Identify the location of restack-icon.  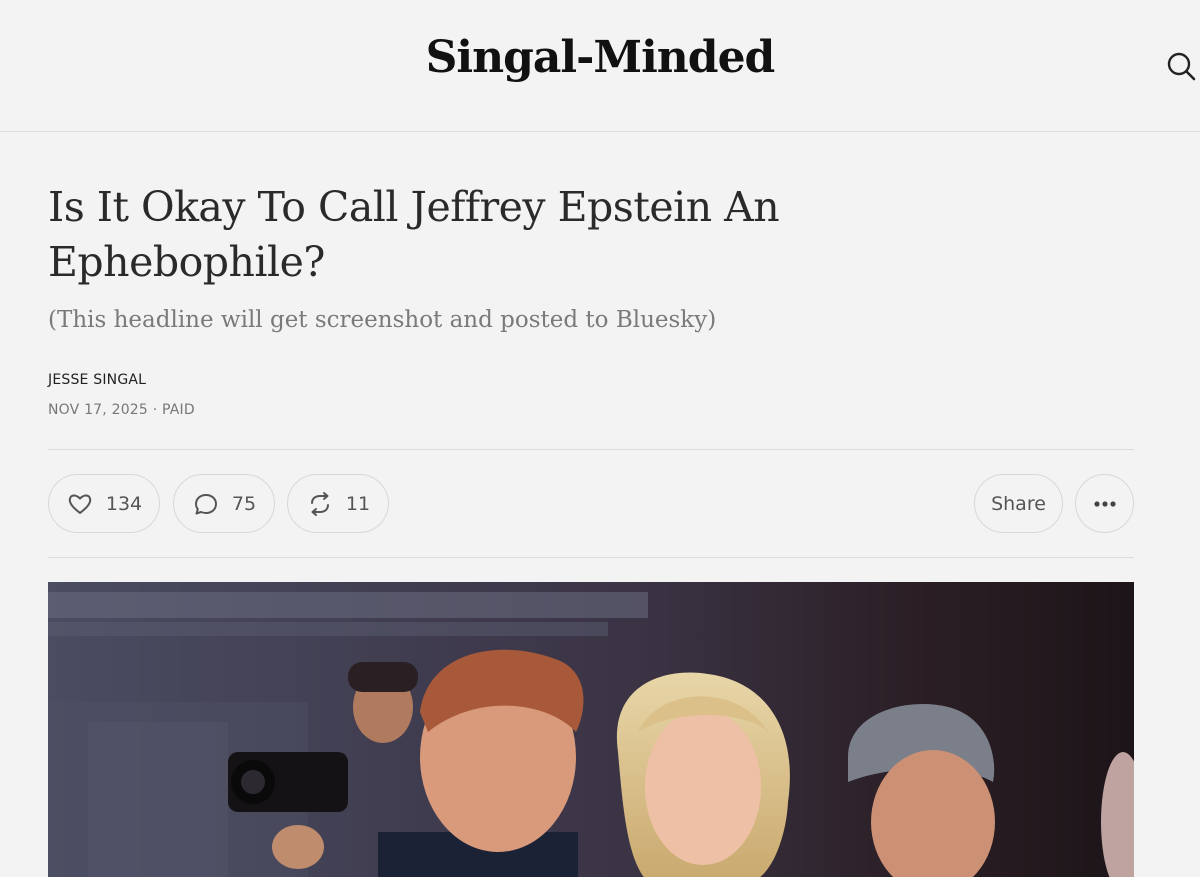
(319, 503).